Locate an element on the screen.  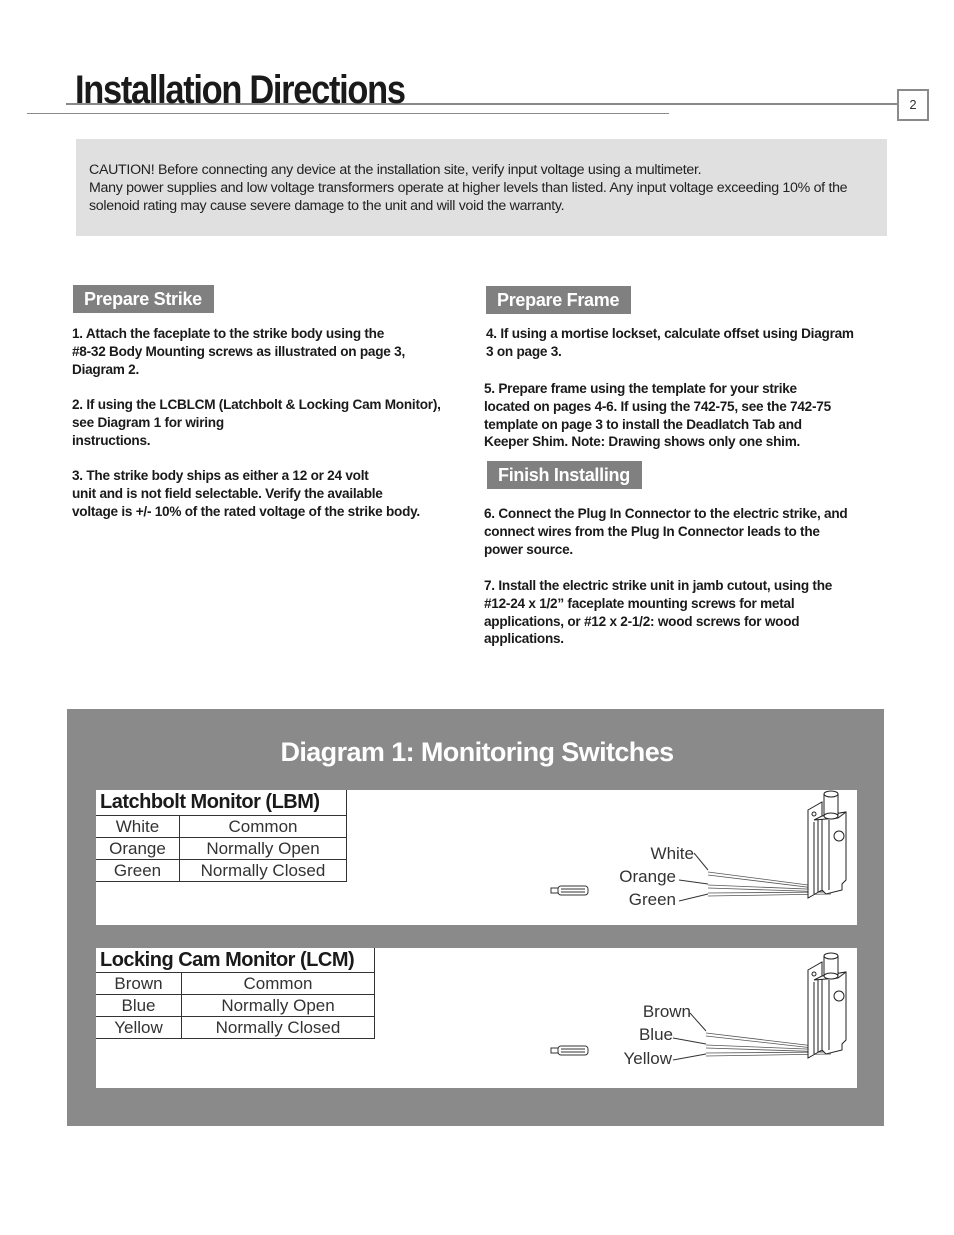
table-row: Green Normally Closed is located at coordinates (221, 870).